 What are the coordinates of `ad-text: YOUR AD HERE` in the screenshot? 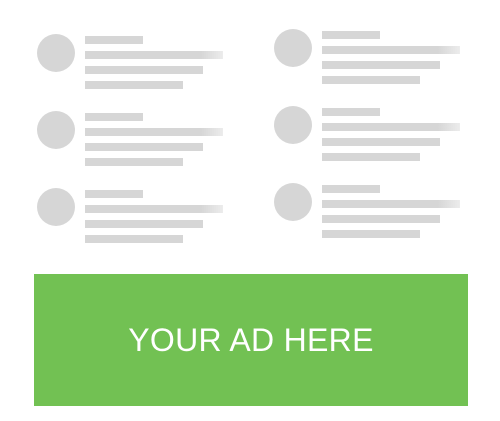 It's located at (251, 339).